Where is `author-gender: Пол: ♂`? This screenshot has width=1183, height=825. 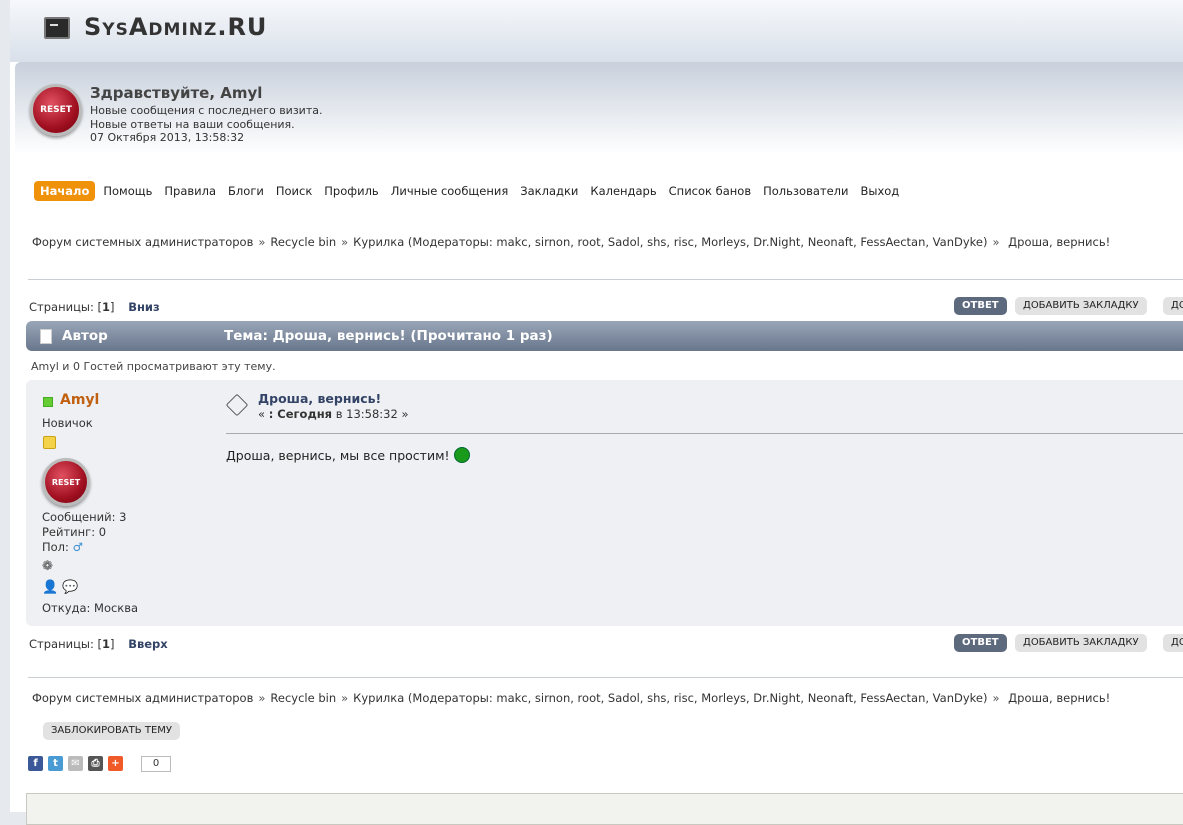 author-gender: Пол: ♂ is located at coordinates (62, 547).